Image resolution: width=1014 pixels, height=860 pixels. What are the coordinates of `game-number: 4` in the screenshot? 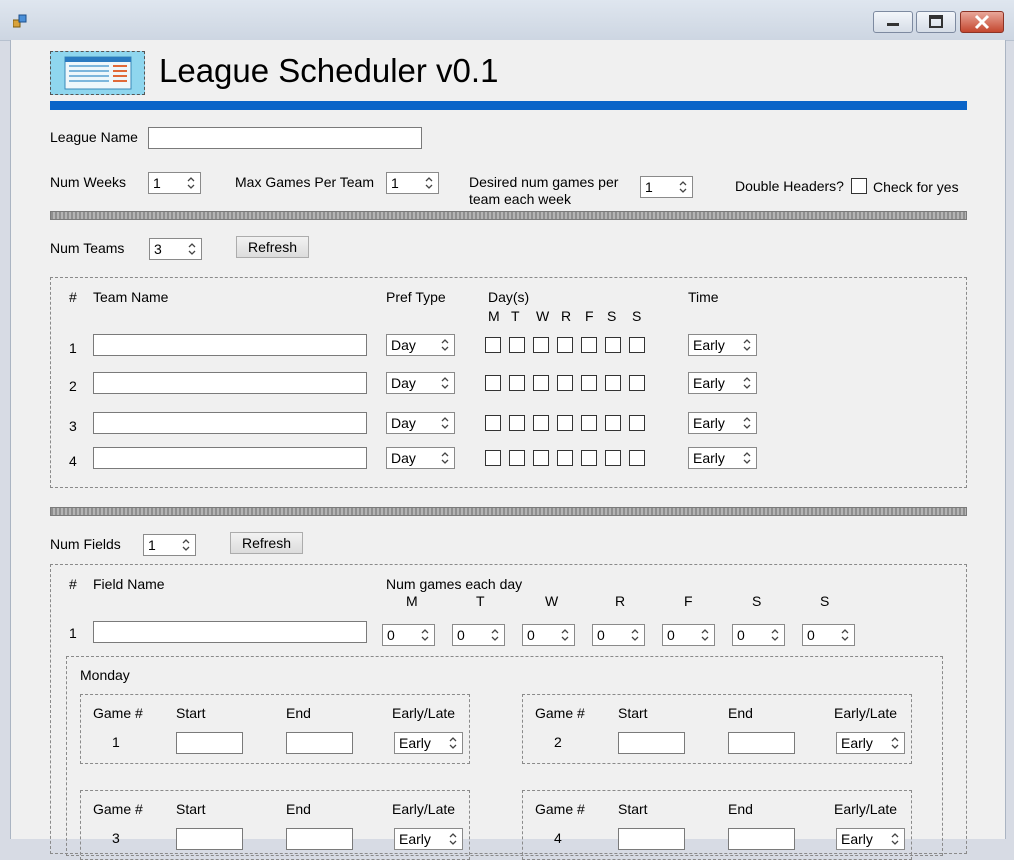 It's located at (558, 838).